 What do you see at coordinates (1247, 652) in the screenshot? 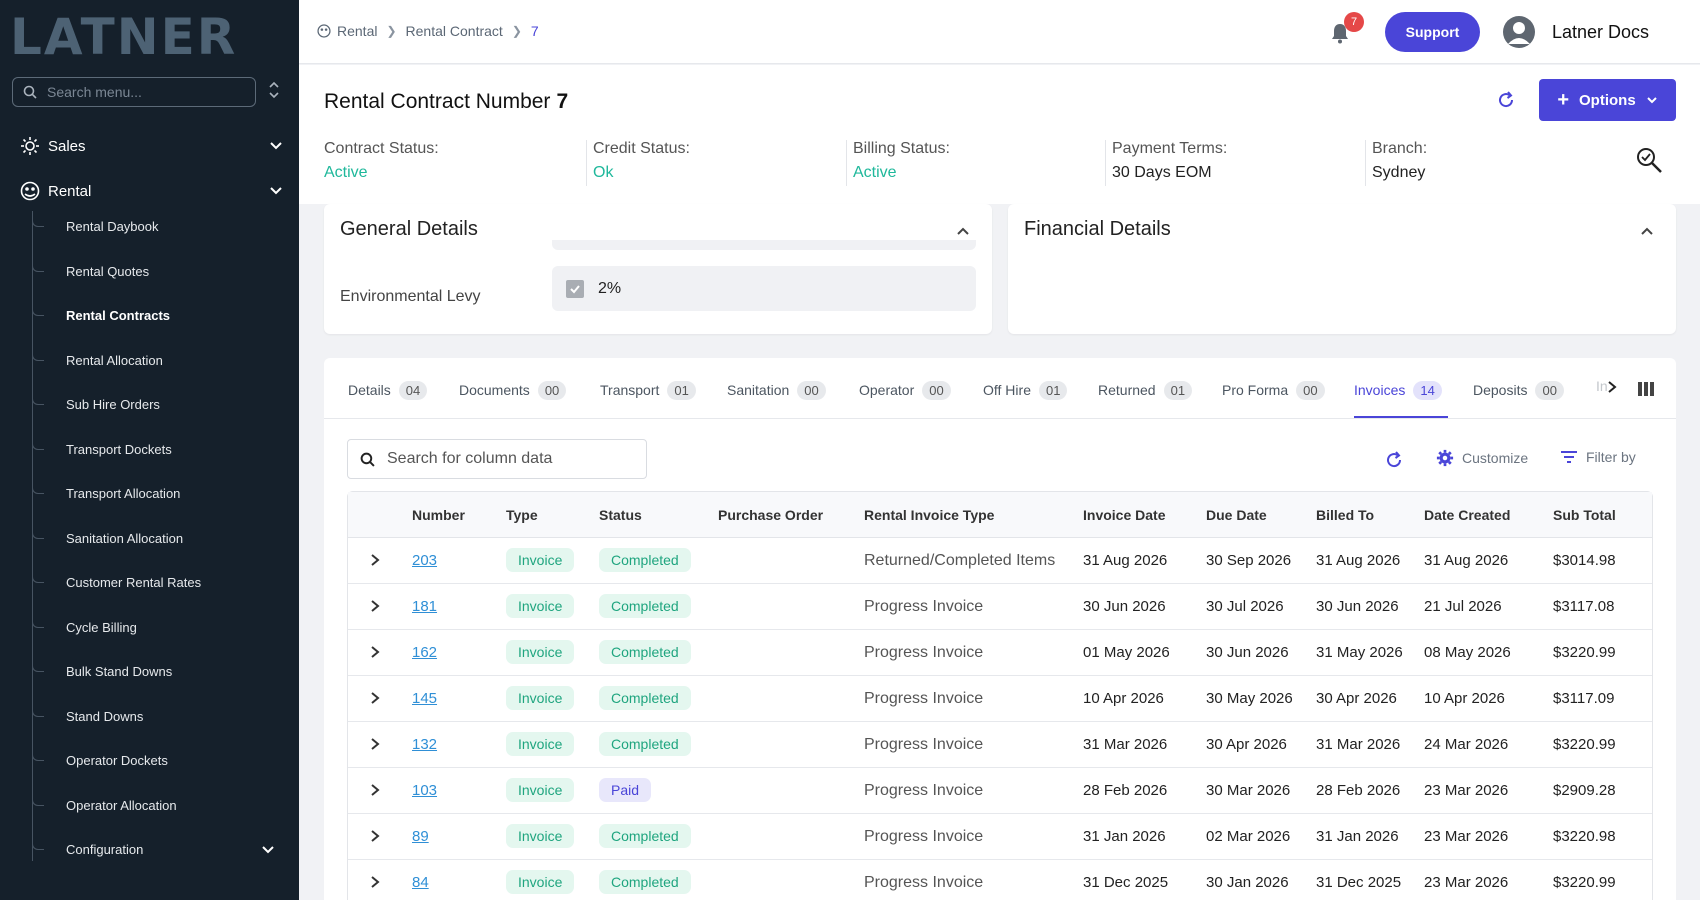
I see `due-date-cell: 30 Jun 2026` at bounding box center [1247, 652].